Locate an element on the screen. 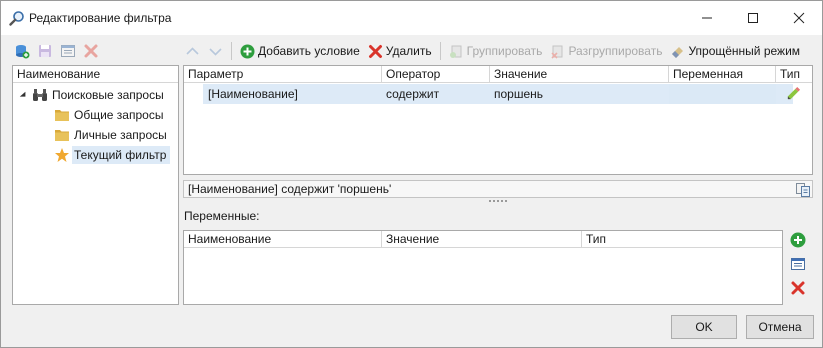 Image resolution: width=823 pixels, height=348 pixels. binoculars-icon is located at coordinates (40, 95).